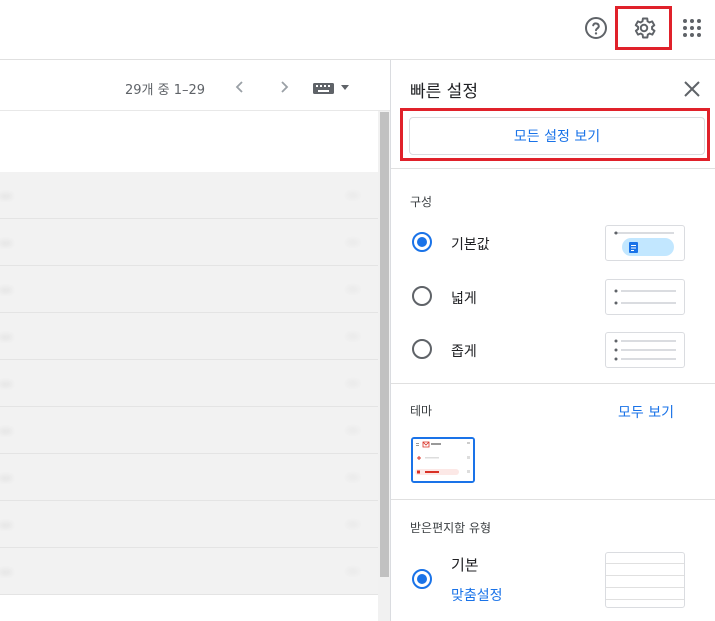 This screenshot has height=621, width=715. Describe the element at coordinates (422, 242) in the screenshot. I see `density-default-radio` at that location.